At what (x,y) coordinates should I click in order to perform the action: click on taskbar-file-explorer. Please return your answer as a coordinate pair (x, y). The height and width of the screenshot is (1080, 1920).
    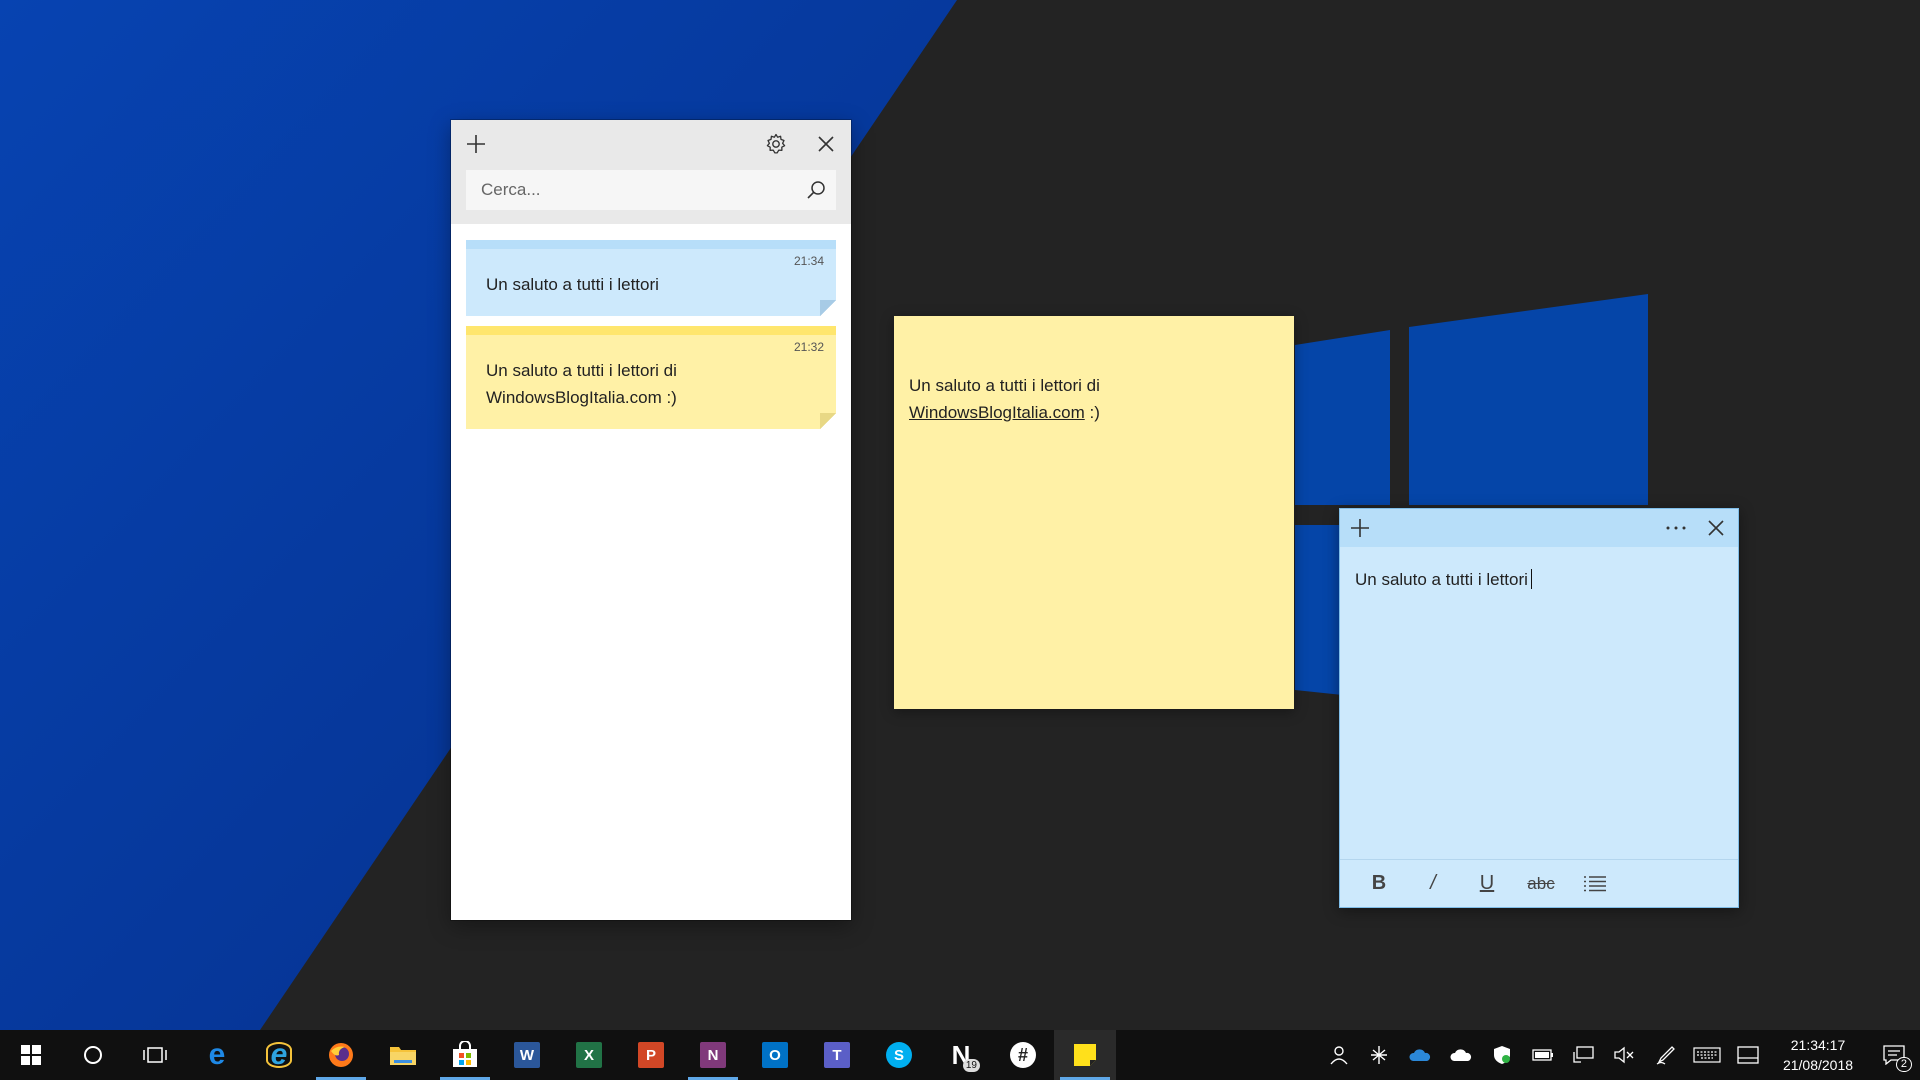
    Looking at the image, I should click on (403, 1055).